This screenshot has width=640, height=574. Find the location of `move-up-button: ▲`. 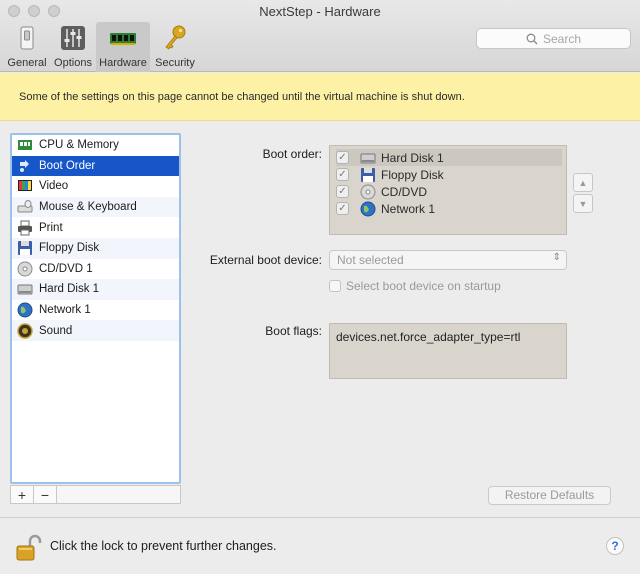

move-up-button: ▲ is located at coordinates (583, 182).